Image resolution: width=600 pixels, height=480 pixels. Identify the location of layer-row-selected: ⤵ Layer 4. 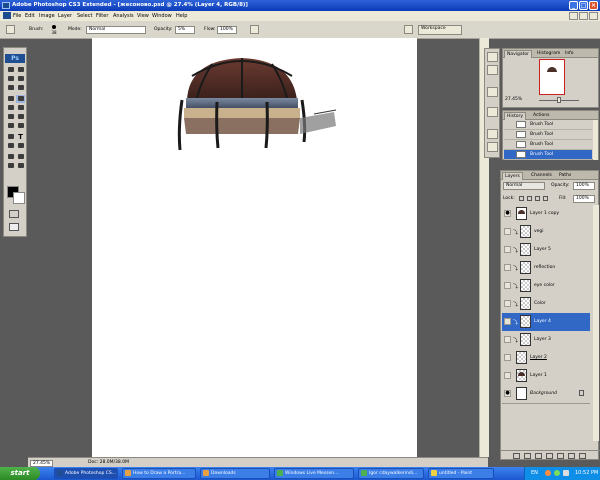
(546, 322).